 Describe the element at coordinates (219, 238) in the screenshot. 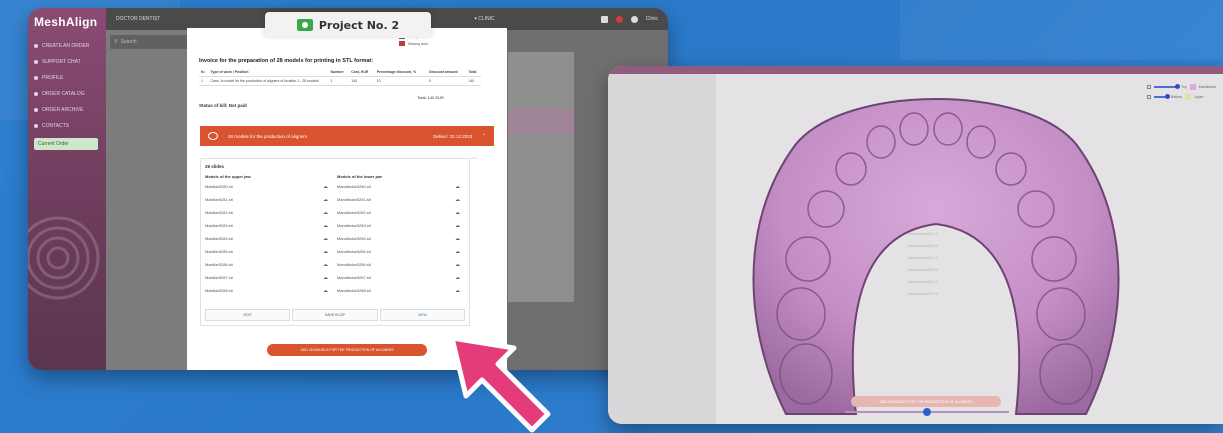

I see `file-item: Maxillar5284.stl` at that location.